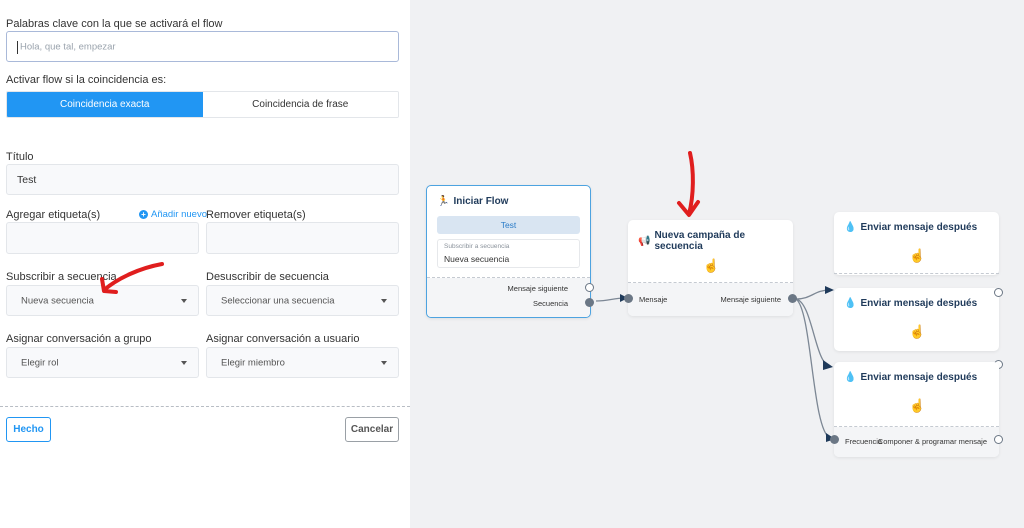  I want to click on port-out, so click(998, 292).